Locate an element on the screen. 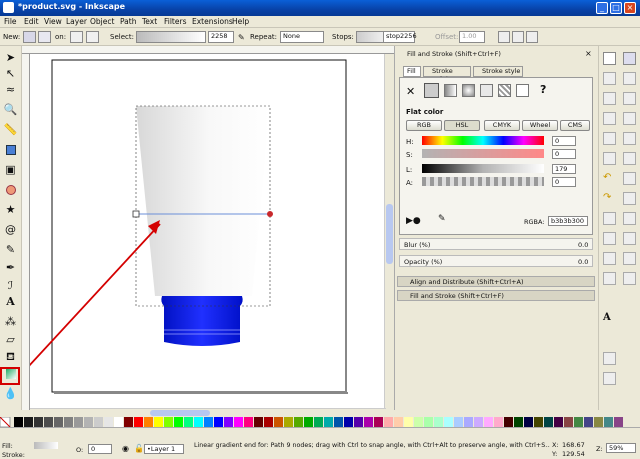 The image size is (640, 459). text-tool-icon: A is located at coordinates (10, 301).